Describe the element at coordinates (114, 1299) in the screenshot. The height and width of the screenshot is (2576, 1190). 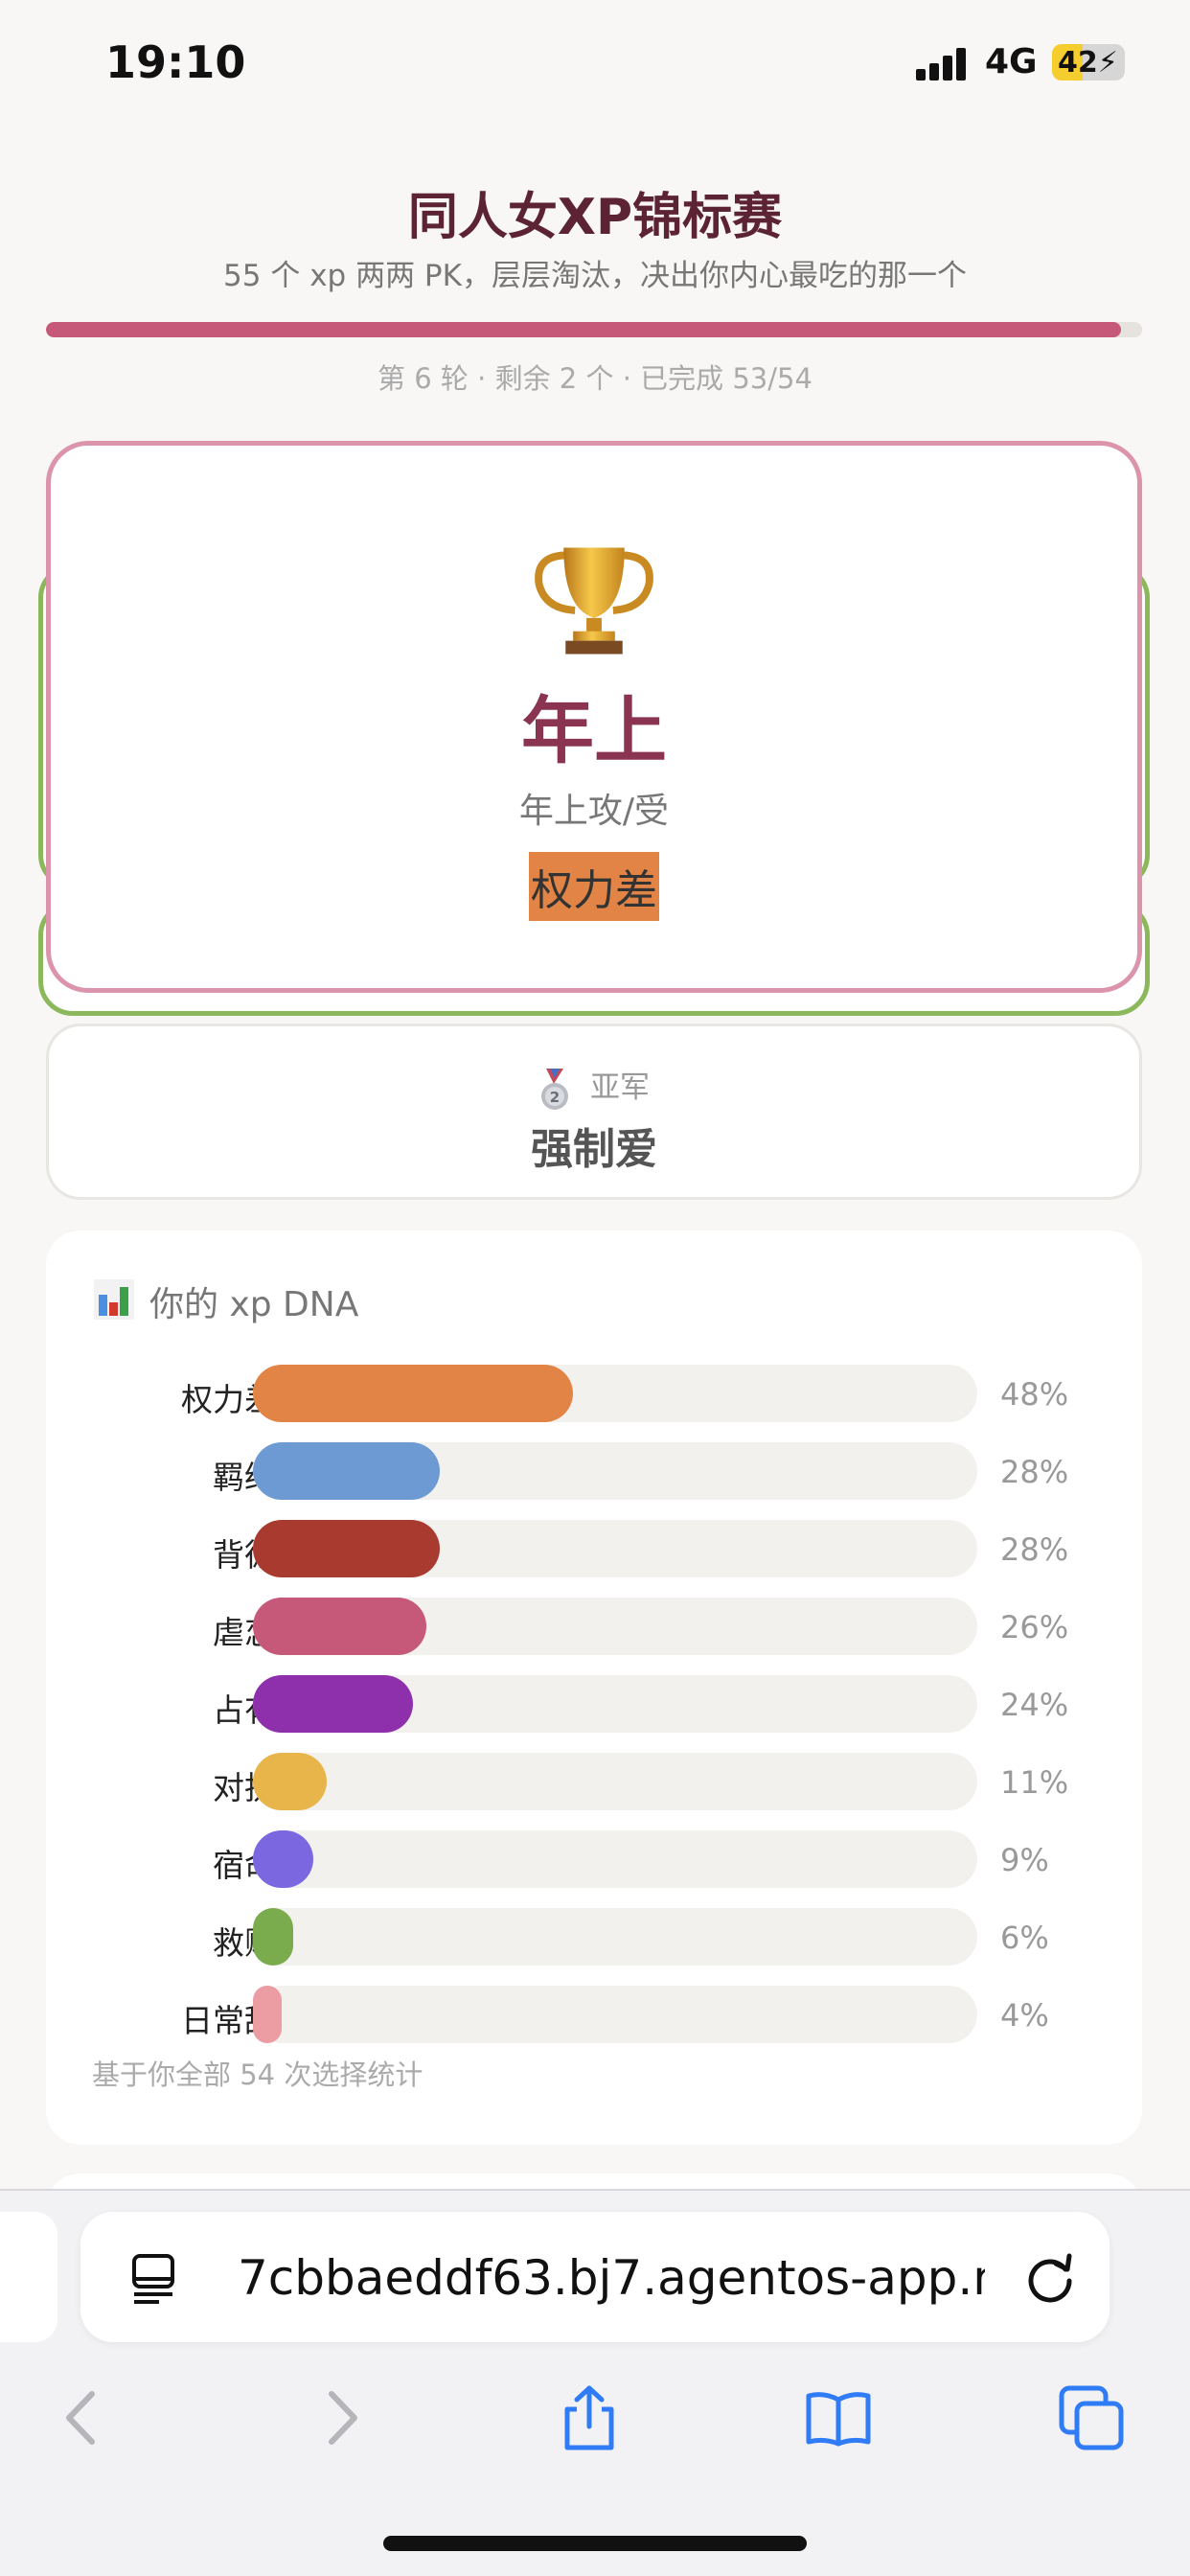
I see `bar-chart-icon` at that location.